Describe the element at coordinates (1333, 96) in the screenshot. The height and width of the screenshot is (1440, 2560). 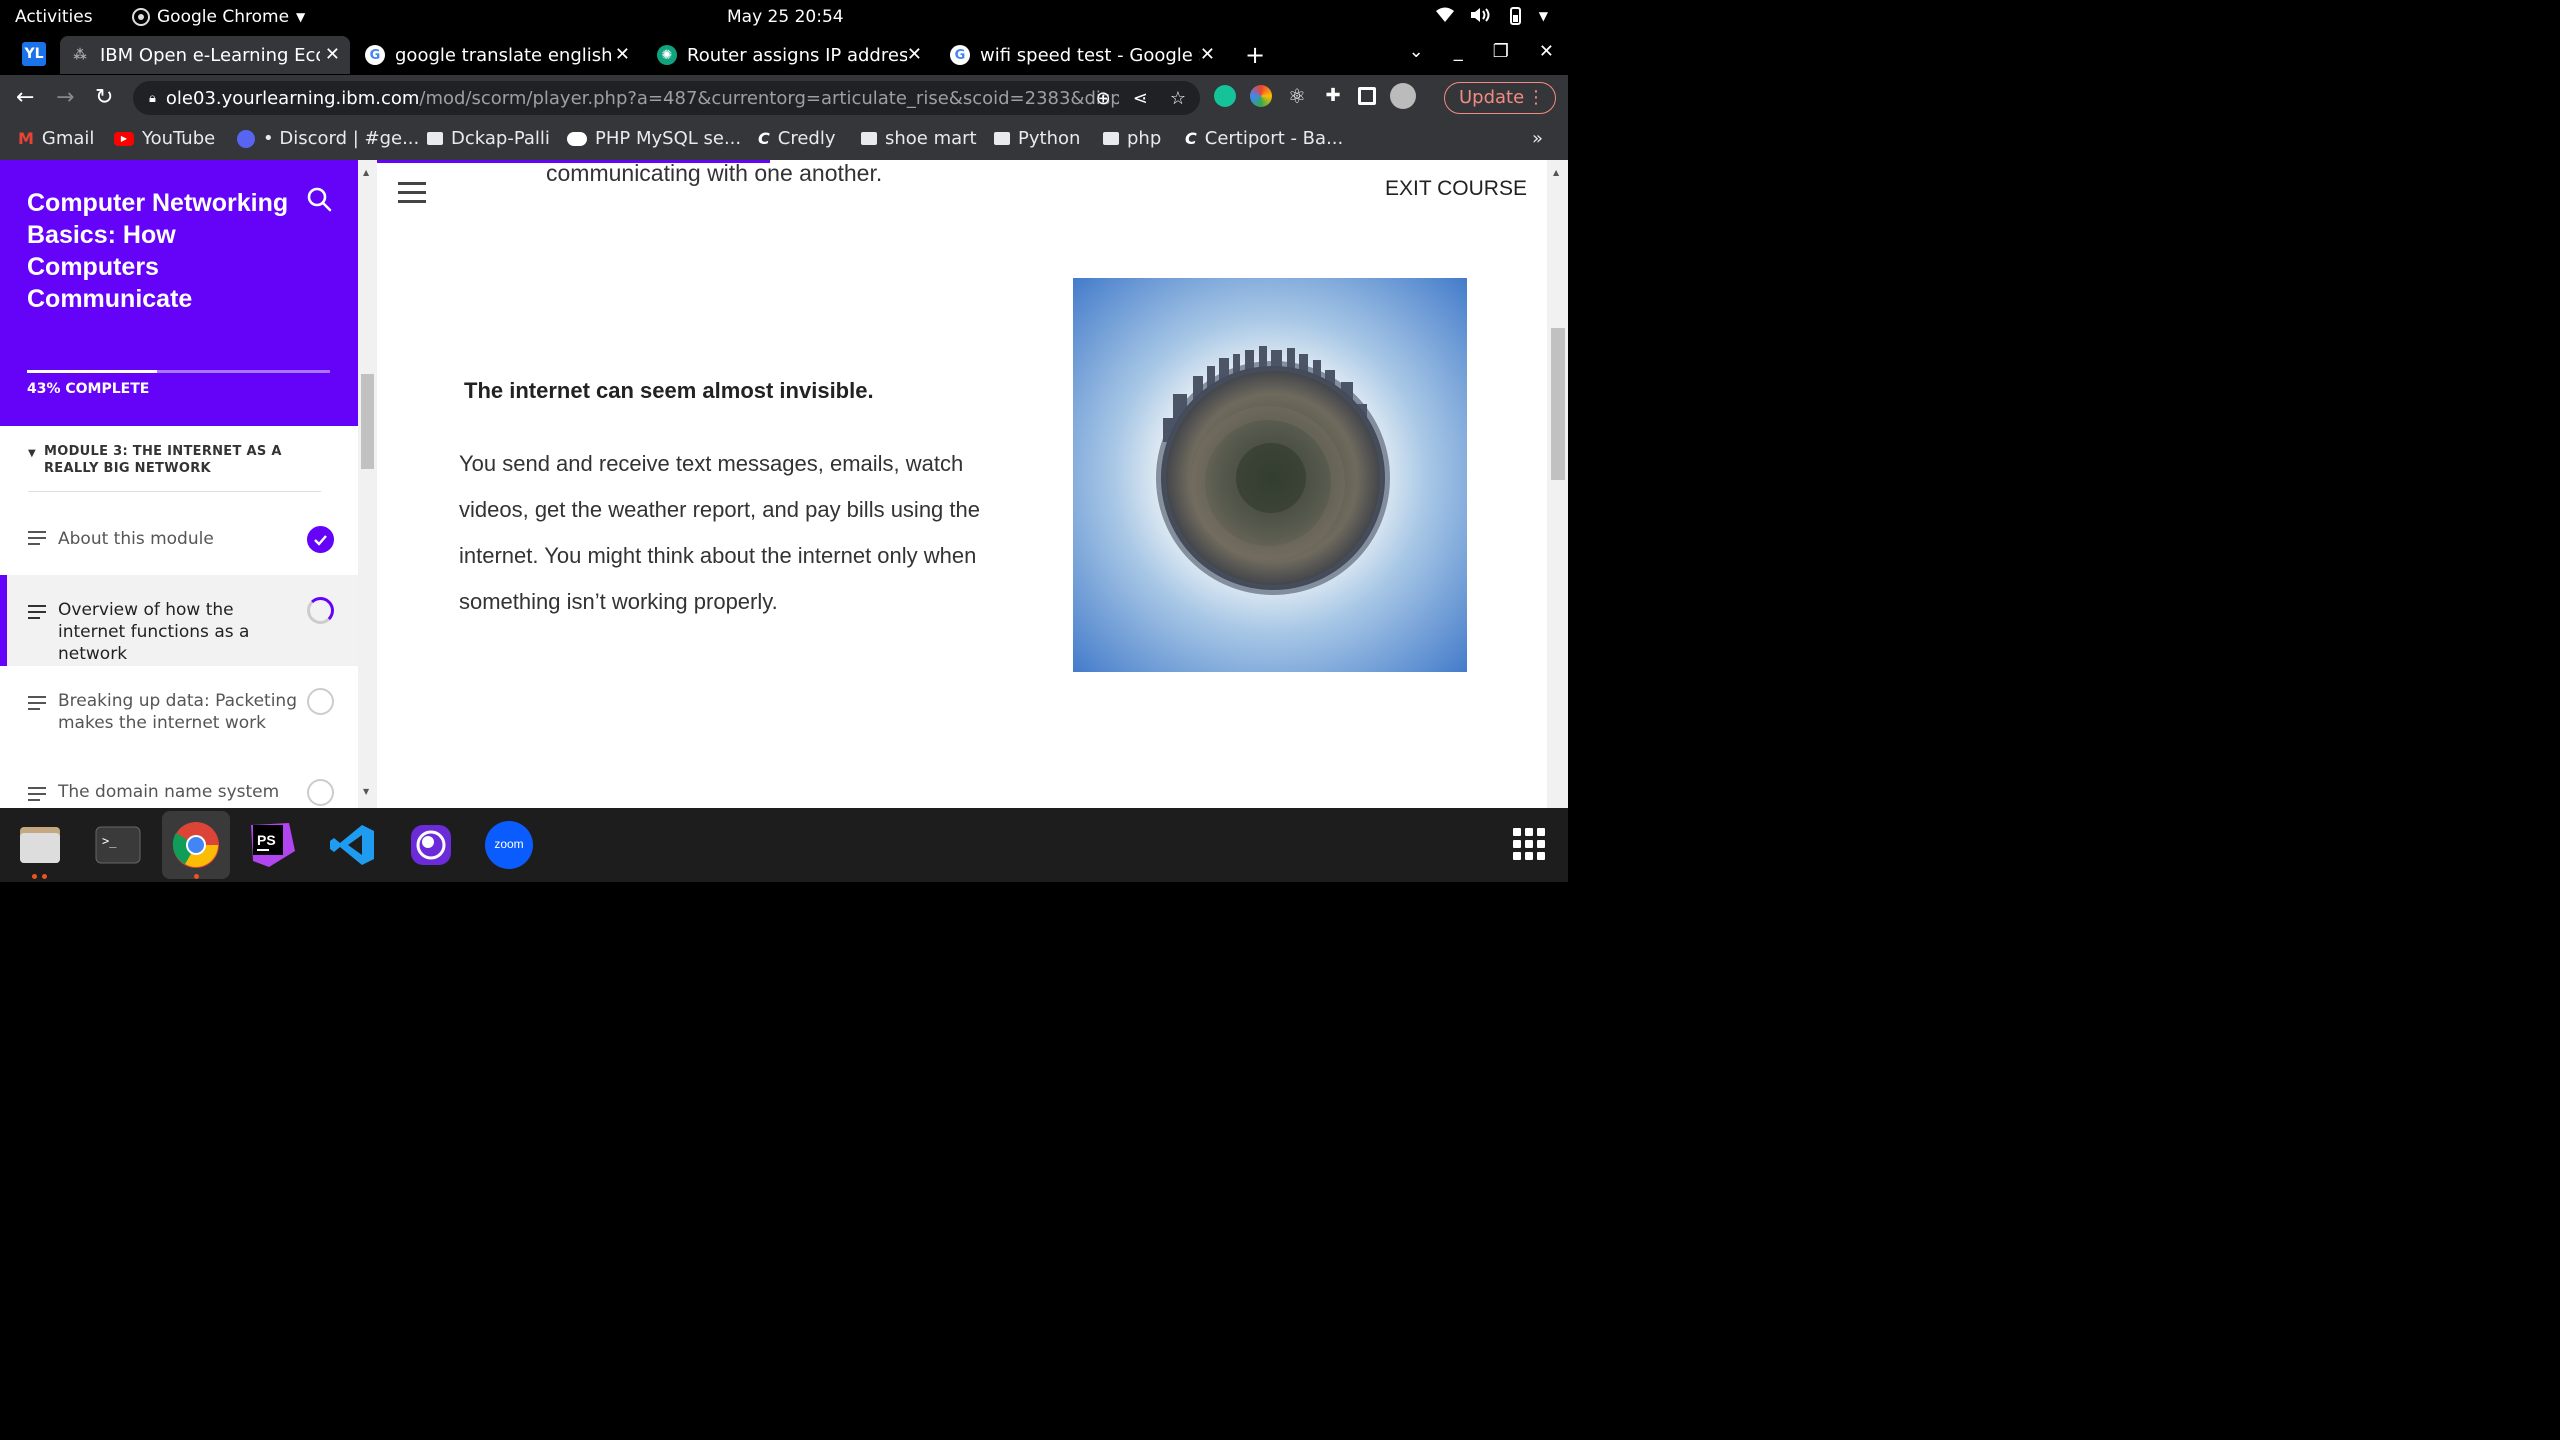
I see `extensions-puzzle-icon: ✚` at that location.